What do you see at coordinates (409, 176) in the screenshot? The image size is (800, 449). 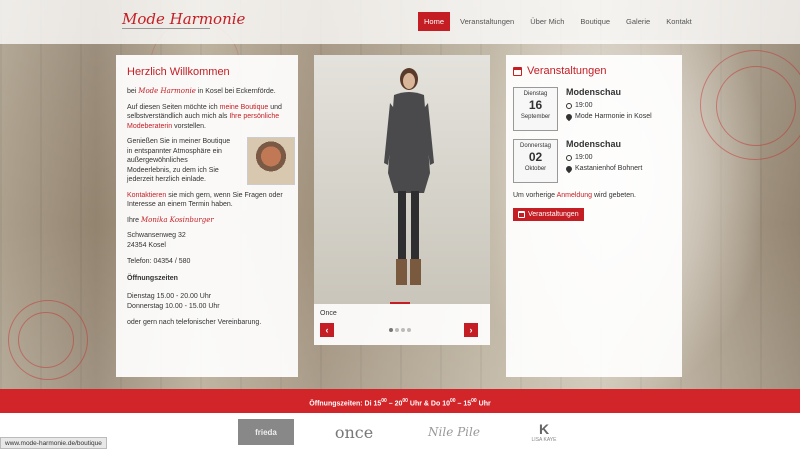 I see `model-figure` at bounding box center [409, 176].